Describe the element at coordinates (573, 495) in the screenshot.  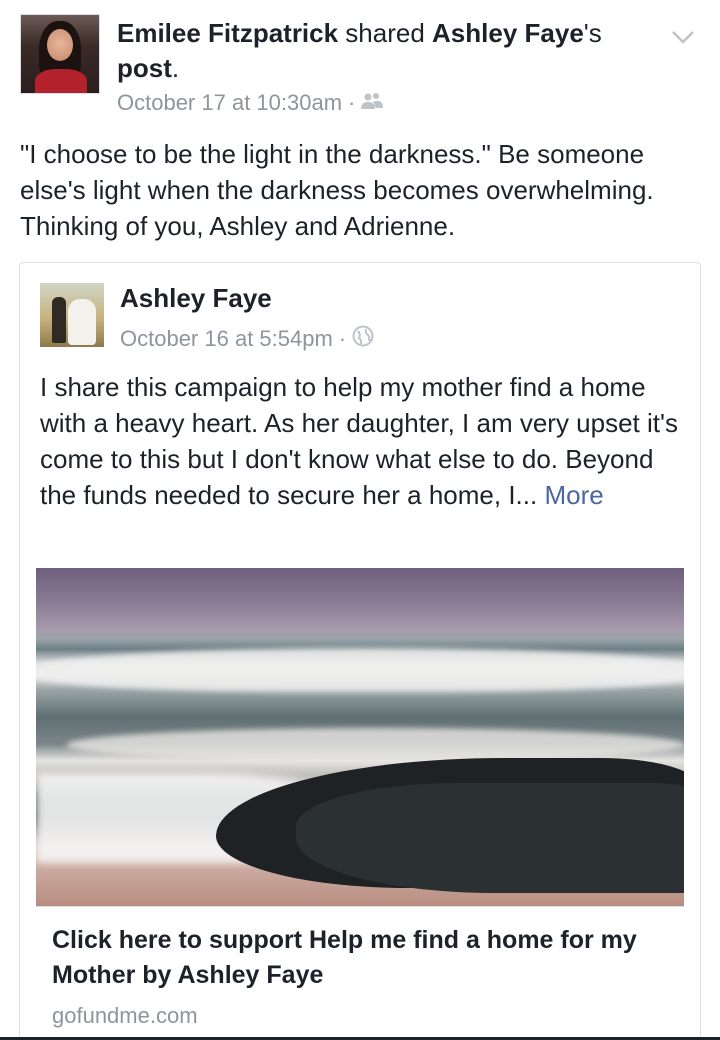
I see `more-link: More` at that location.